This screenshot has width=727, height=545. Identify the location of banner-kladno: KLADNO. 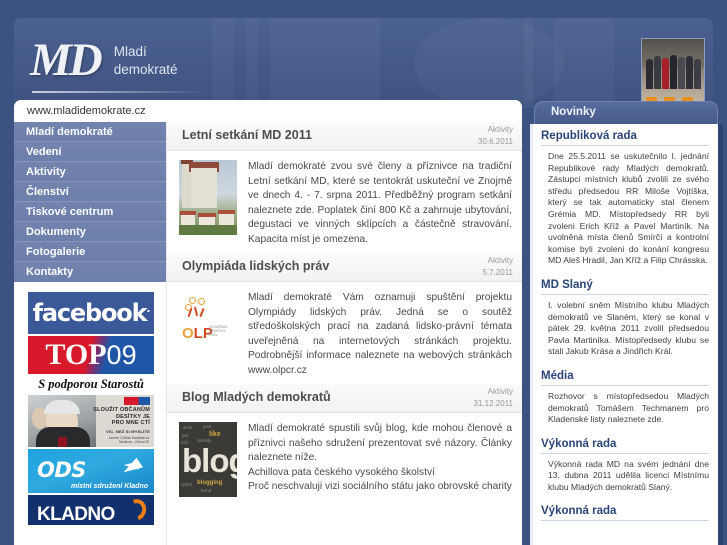
(91, 510).